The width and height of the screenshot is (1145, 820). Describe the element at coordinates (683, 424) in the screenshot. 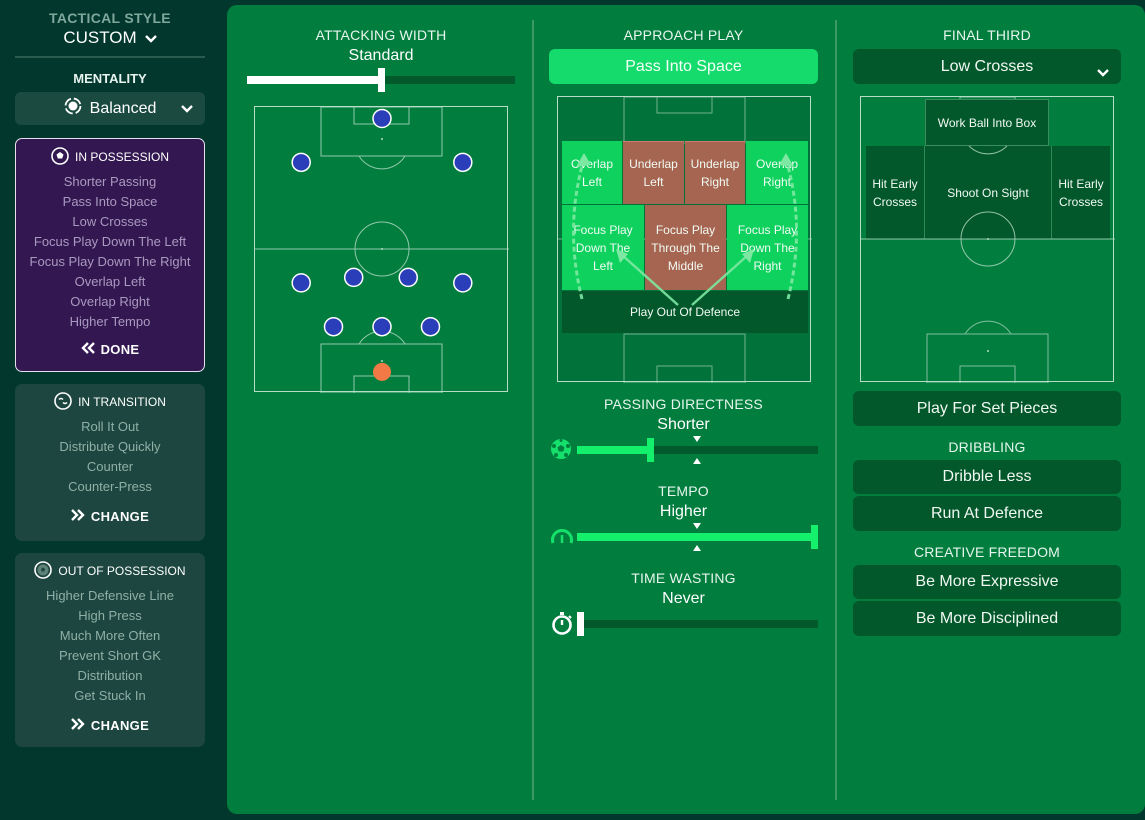

I see `passing-directness-value: Shorter` at that location.